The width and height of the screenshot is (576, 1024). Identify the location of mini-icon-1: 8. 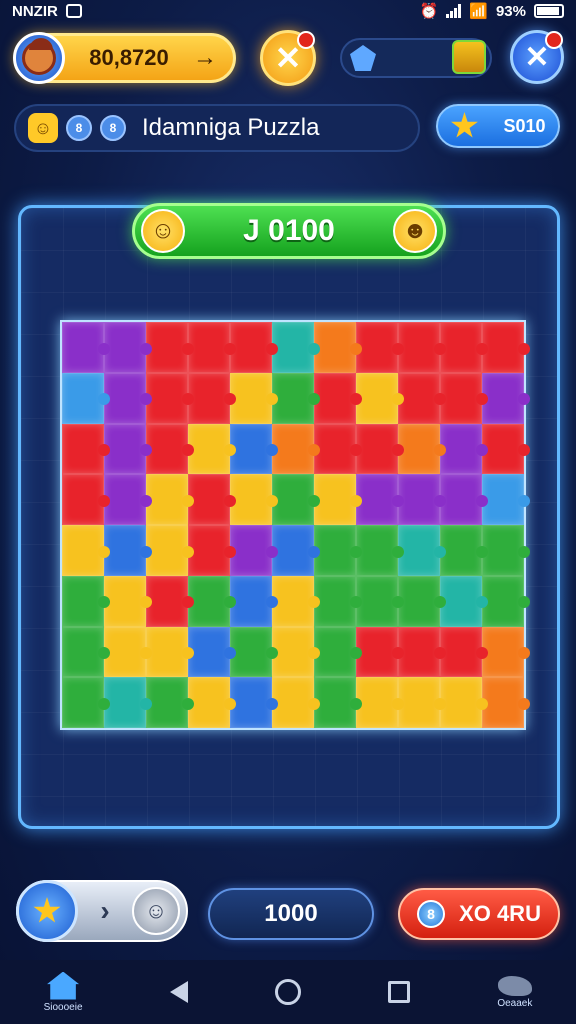
(79, 128).